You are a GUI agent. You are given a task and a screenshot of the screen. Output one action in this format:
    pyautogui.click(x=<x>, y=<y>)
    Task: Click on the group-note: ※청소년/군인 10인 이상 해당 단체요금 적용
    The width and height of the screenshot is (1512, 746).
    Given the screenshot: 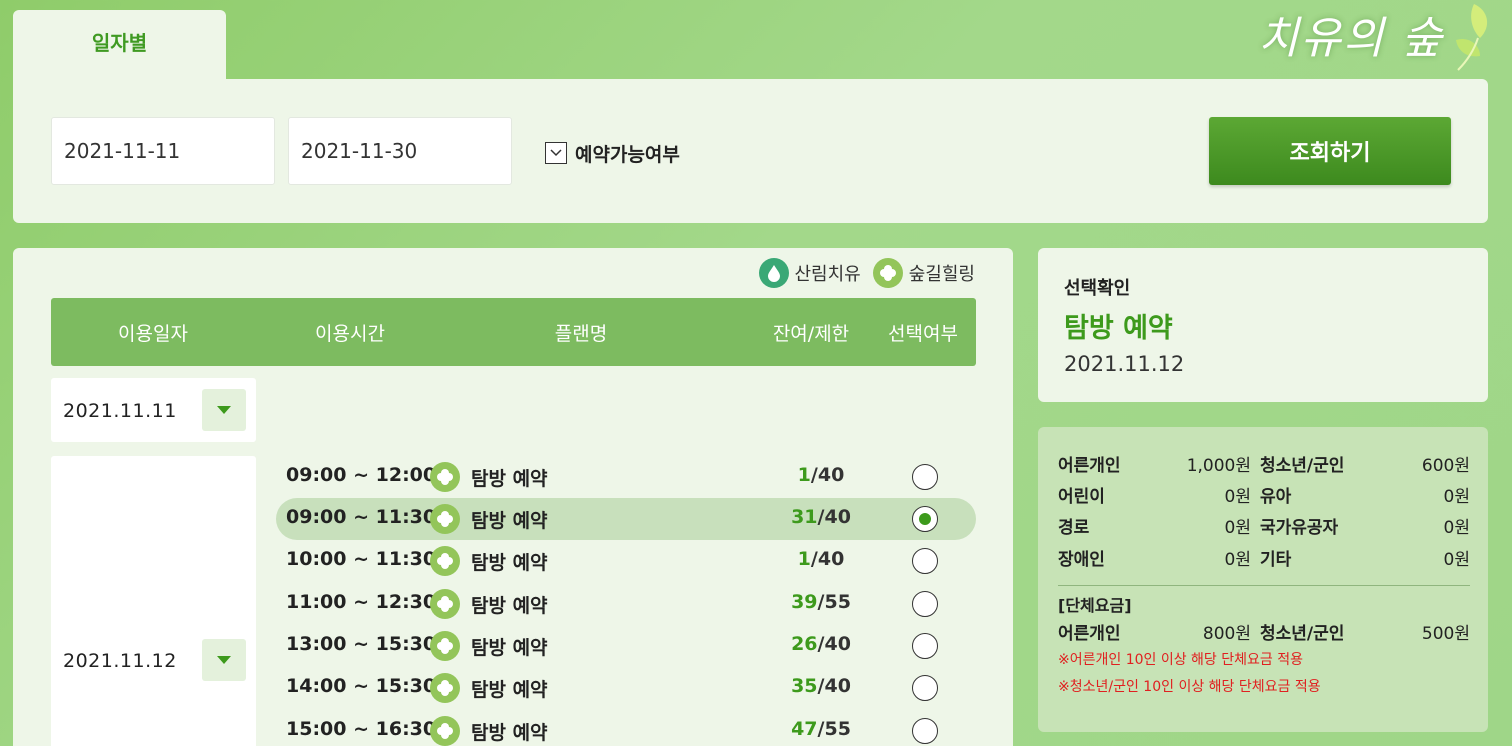 What is the action you would take?
    pyautogui.click(x=1189, y=687)
    